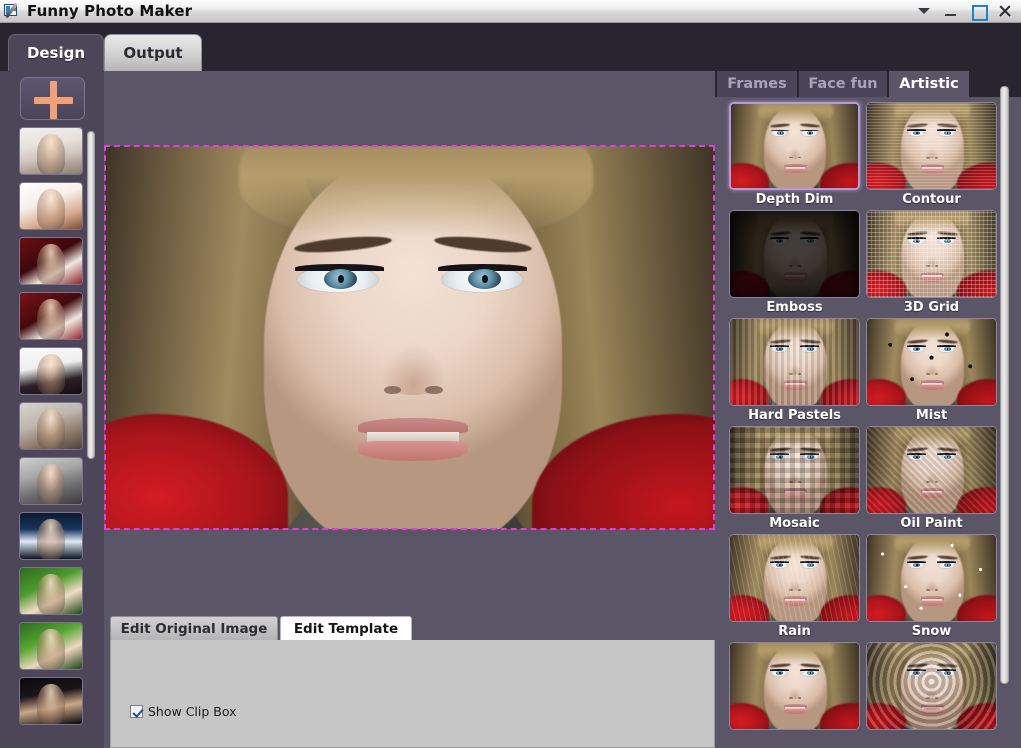 The image size is (1021, 748). I want to click on tab-edit-template-label: Edit Template, so click(346, 628).